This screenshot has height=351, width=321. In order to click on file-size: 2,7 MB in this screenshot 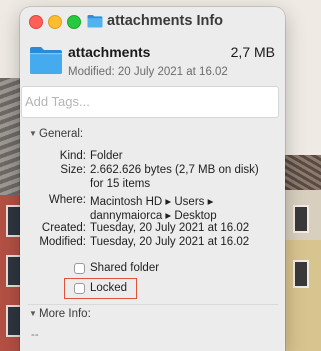, I will do `click(252, 52)`.